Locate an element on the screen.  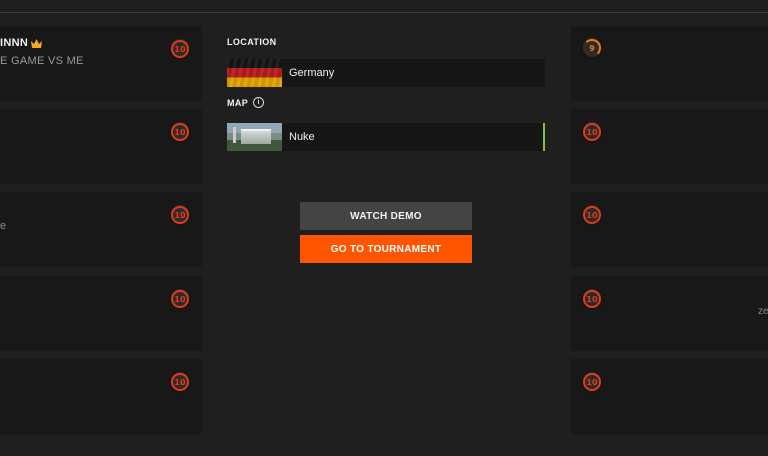
location-label: LOCATION is located at coordinates (252, 42).